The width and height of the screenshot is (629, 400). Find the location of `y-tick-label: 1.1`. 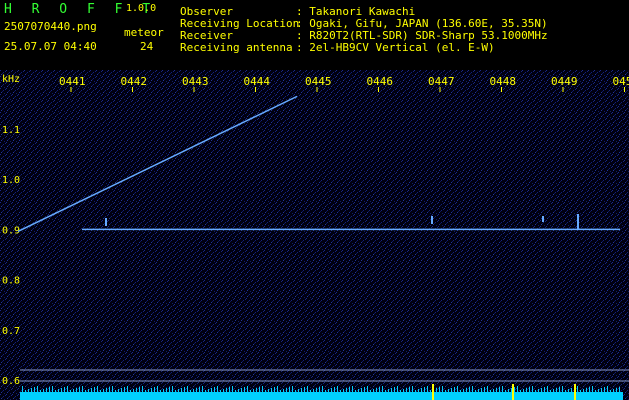

y-tick-label: 1.1 is located at coordinates (11, 130).